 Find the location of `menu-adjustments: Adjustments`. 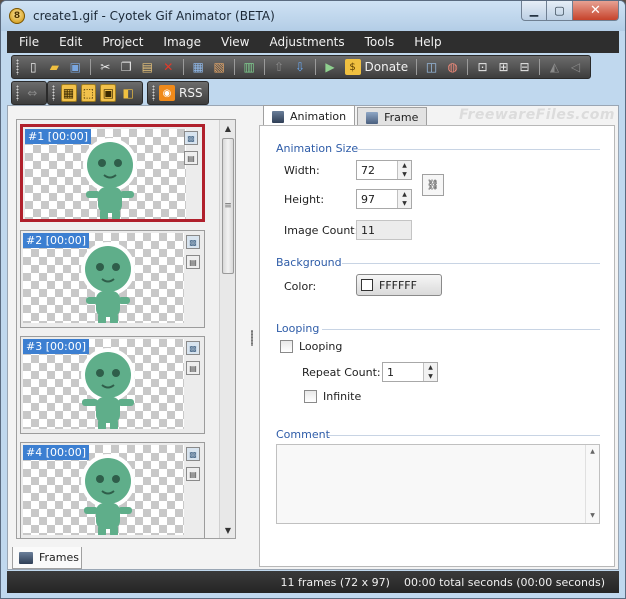

menu-adjustments: Adjustments is located at coordinates (306, 42).